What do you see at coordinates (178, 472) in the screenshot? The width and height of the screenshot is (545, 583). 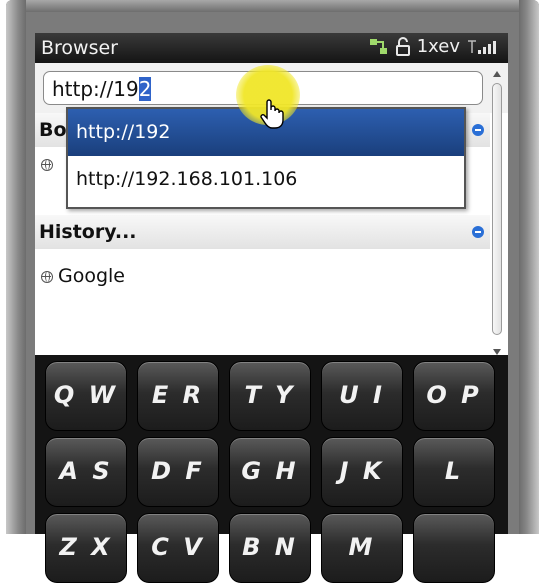 I see `key-df: D F` at bounding box center [178, 472].